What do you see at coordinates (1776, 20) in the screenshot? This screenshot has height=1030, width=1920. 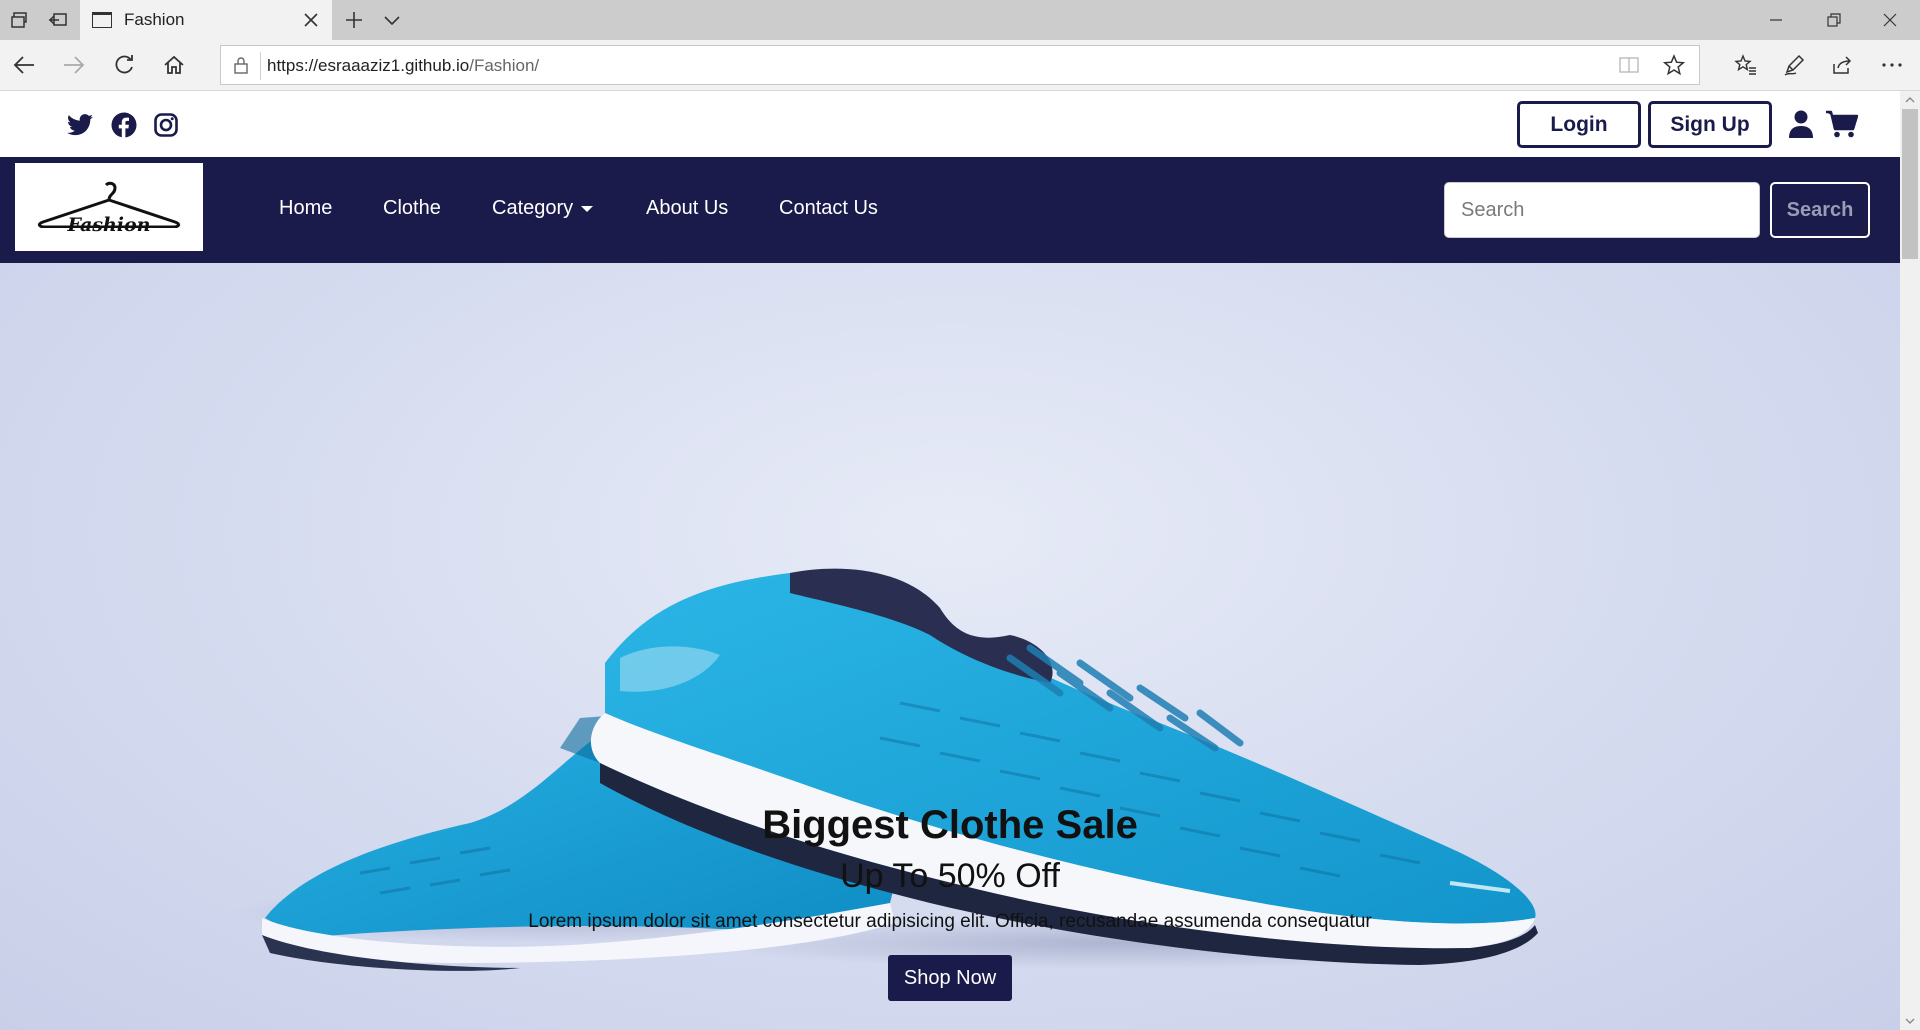 I see `minimize-icon` at bounding box center [1776, 20].